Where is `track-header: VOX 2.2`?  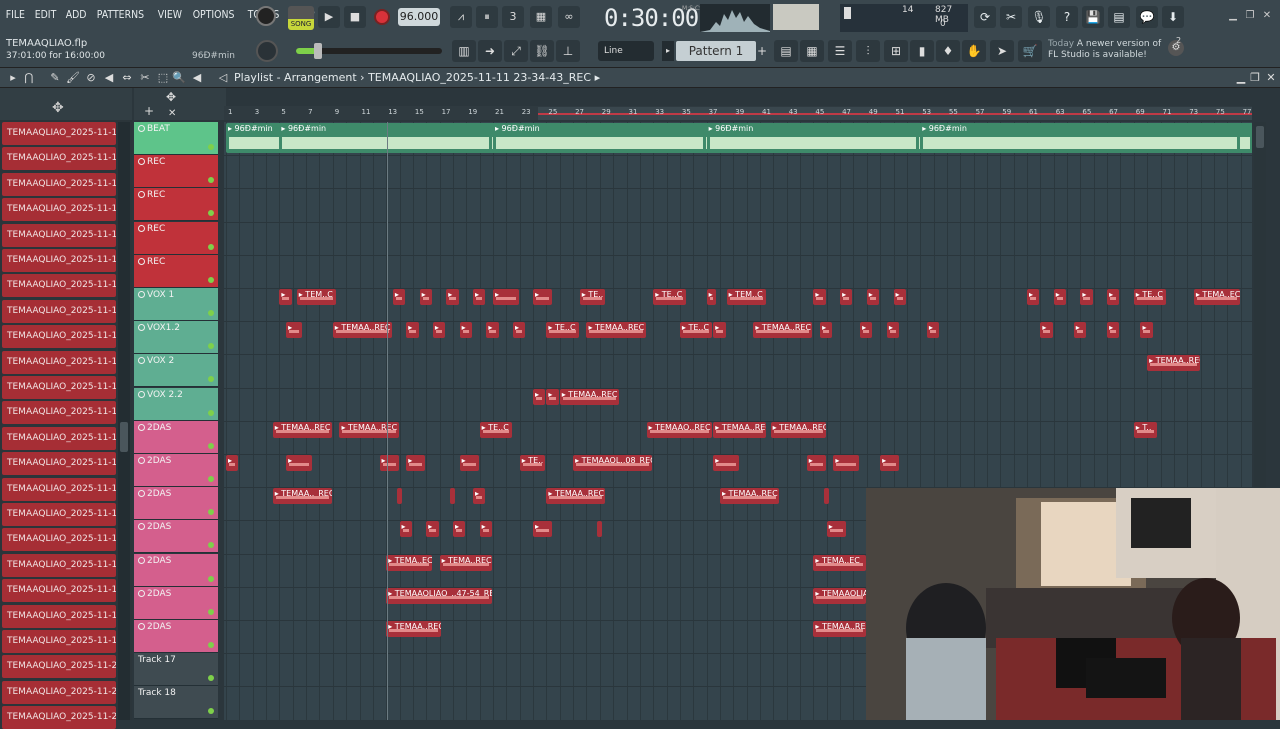
track-header: VOX 2.2 is located at coordinates (176, 404).